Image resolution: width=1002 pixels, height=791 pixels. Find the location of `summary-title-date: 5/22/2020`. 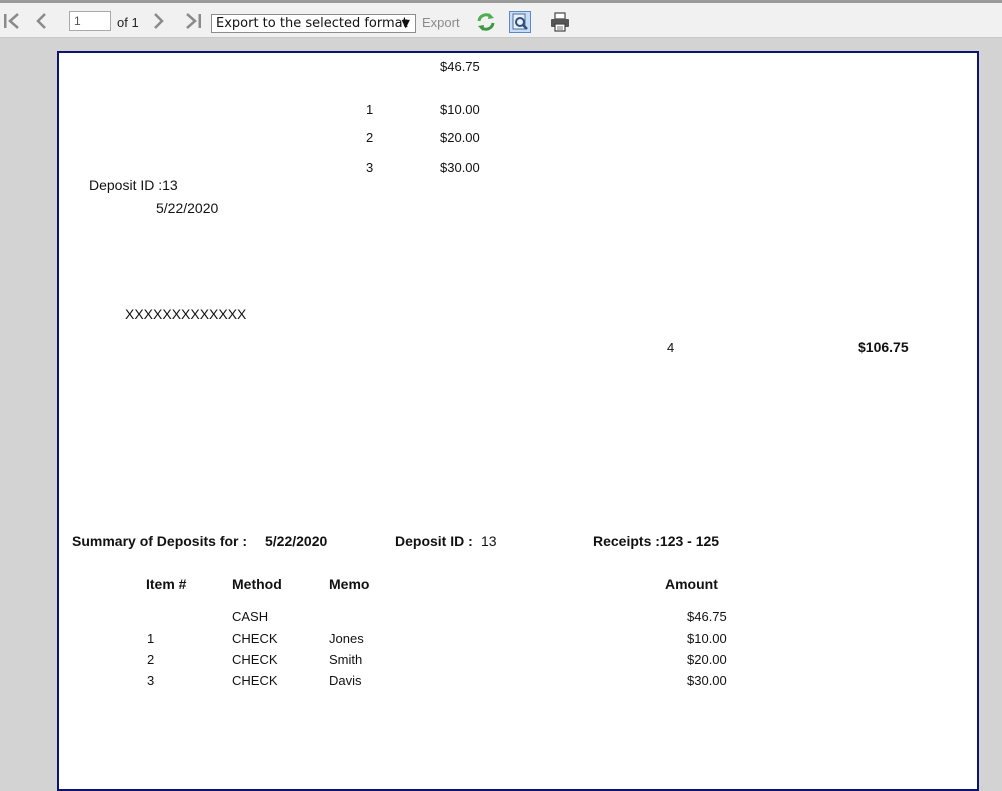

summary-title-date: 5/22/2020 is located at coordinates (296, 541).